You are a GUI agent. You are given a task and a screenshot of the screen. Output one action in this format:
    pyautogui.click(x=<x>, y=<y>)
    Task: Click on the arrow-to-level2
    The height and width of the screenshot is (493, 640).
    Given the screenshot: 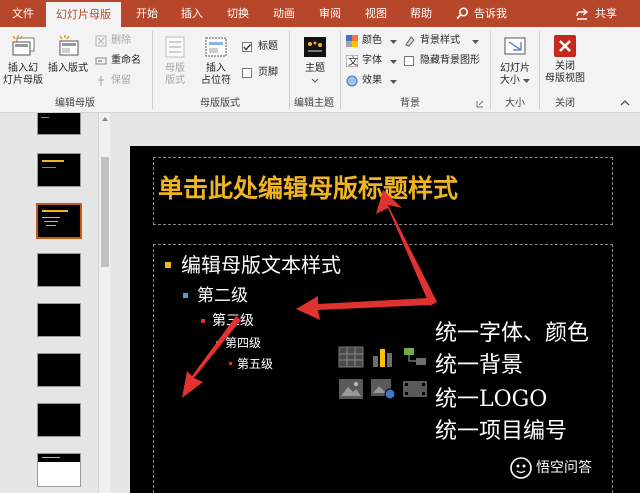 What is the action you would take?
    pyautogui.click(x=362, y=308)
    